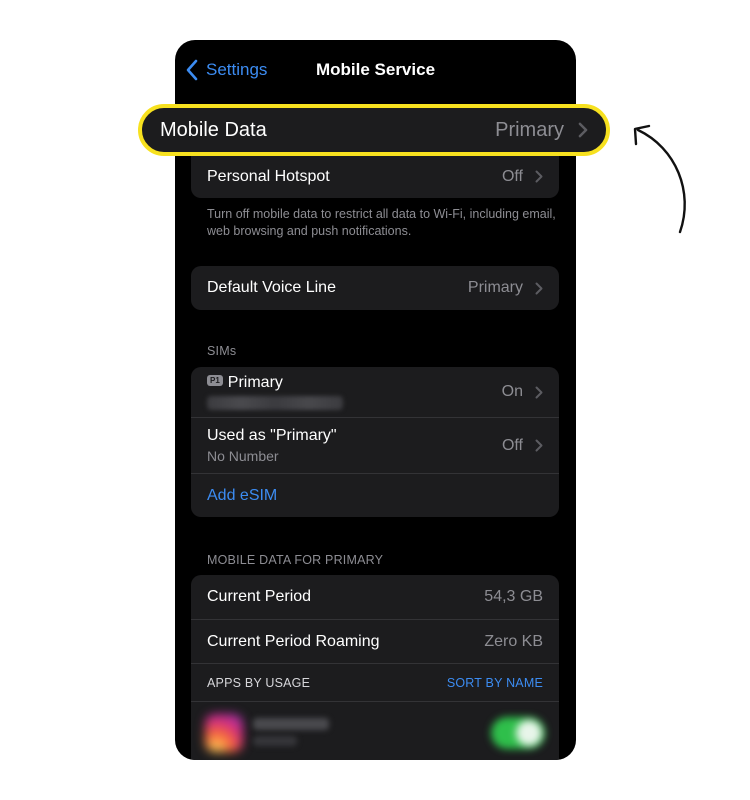  What do you see at coordinates (513, 641) in the screenshot?
I see `current-period-roaming-value: Zero KB` at bounding box center [513, 641].